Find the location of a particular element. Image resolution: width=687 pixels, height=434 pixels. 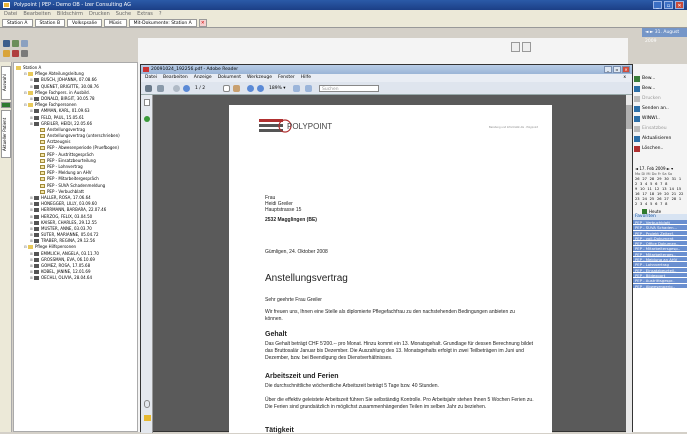

tree-item-label: GOMEZ, ROSA, 17.05.68 is located at coordinates (66, 265).